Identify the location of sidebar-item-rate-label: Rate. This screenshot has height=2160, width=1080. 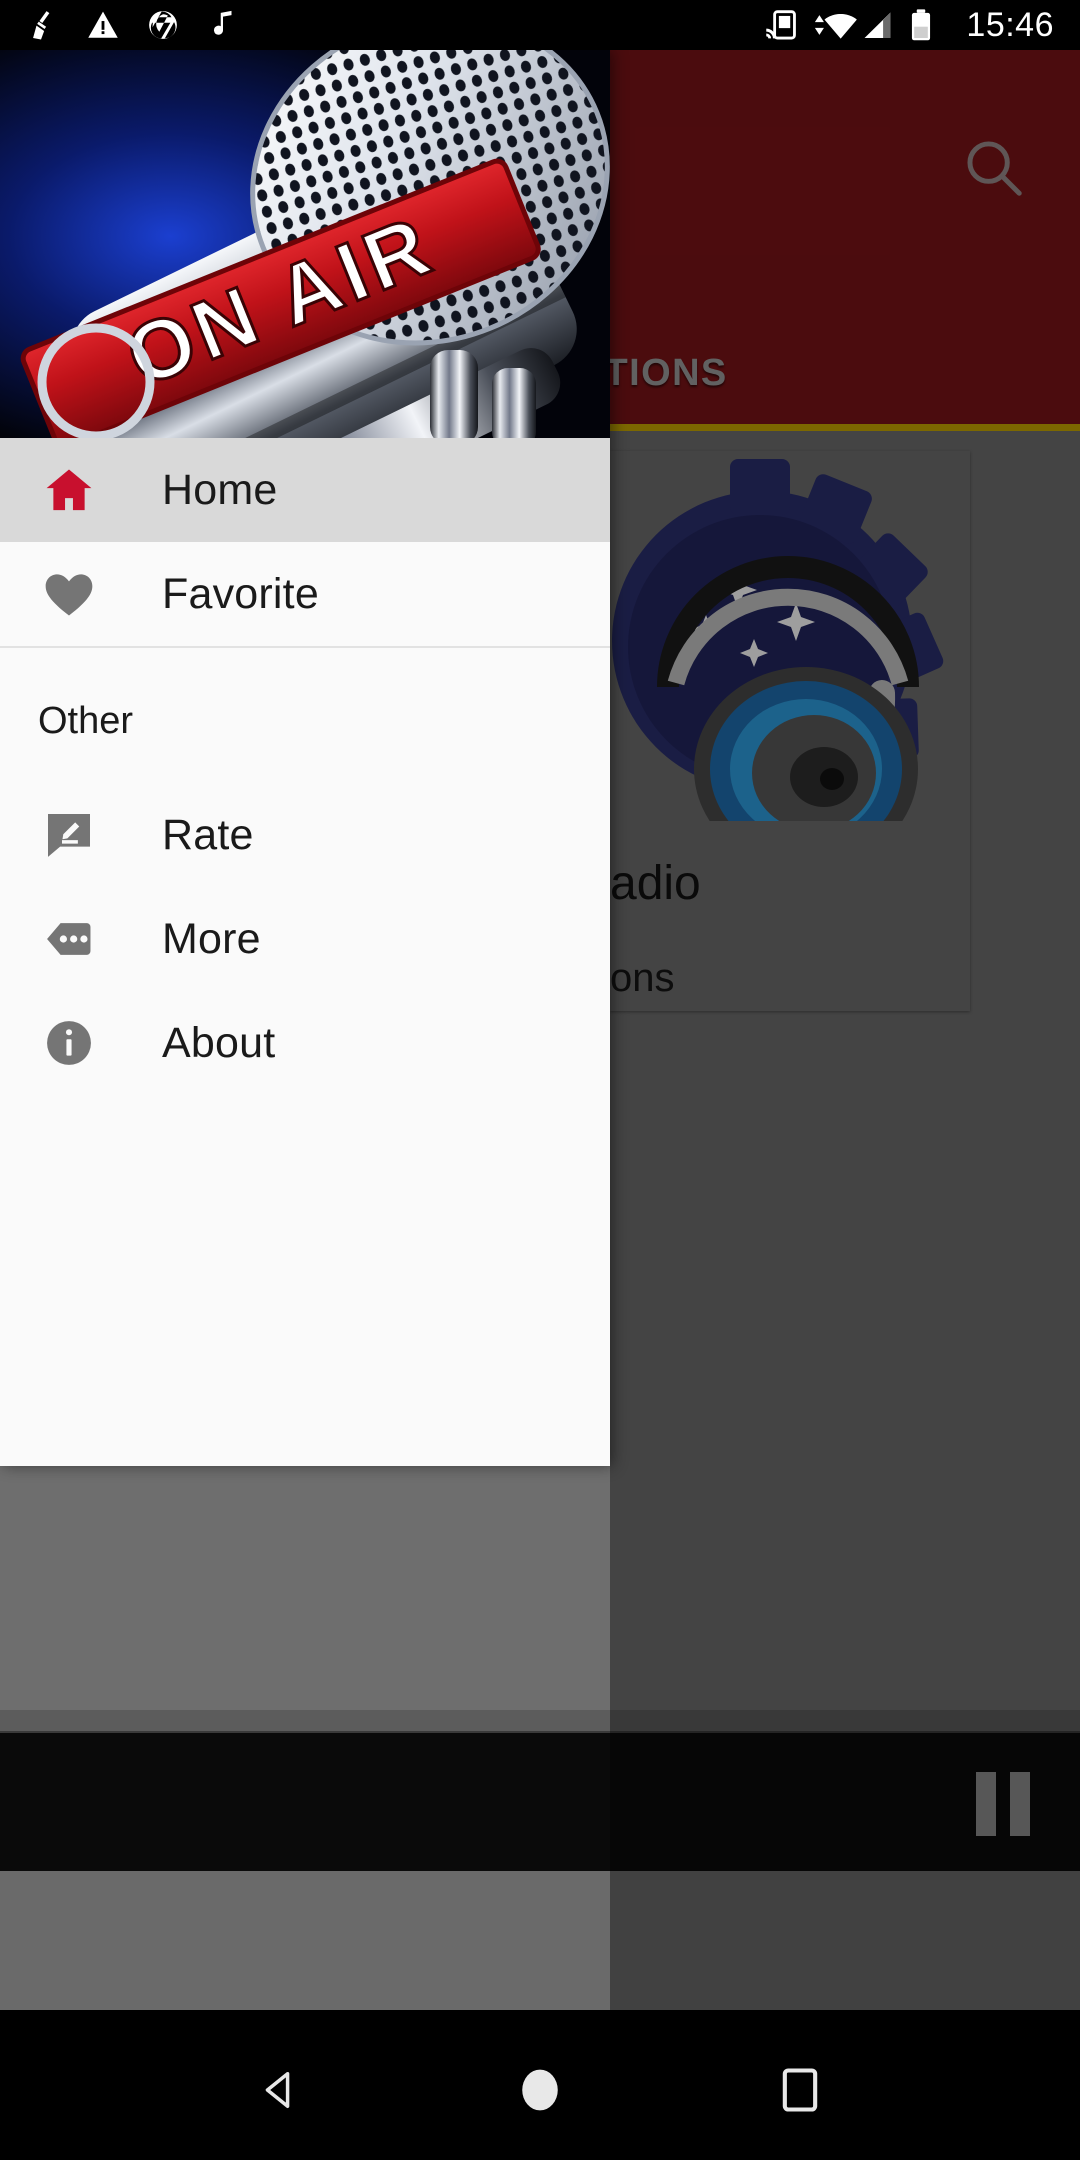
(208, 834).